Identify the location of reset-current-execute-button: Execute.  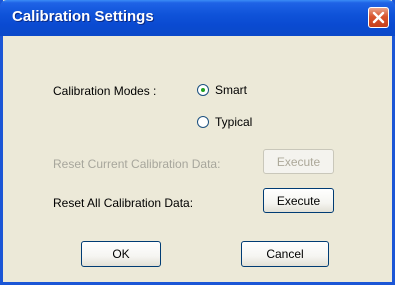
(298, 161).